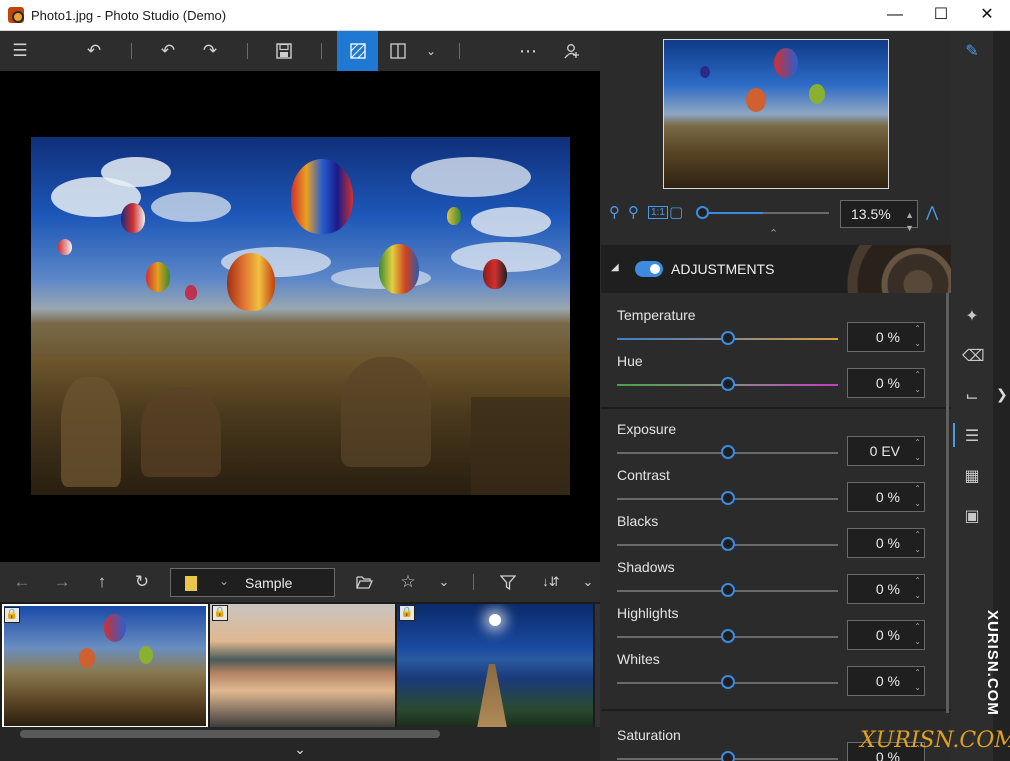  Describe the element at coordinates (987, 15) in the screenshot. I see `close-icon: ✕` at that location.